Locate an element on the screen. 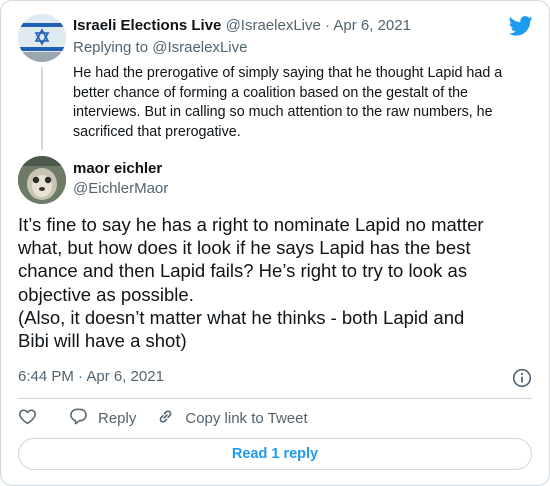  tweet-text-line: objective as possible. is located at coordinates (106, 294).